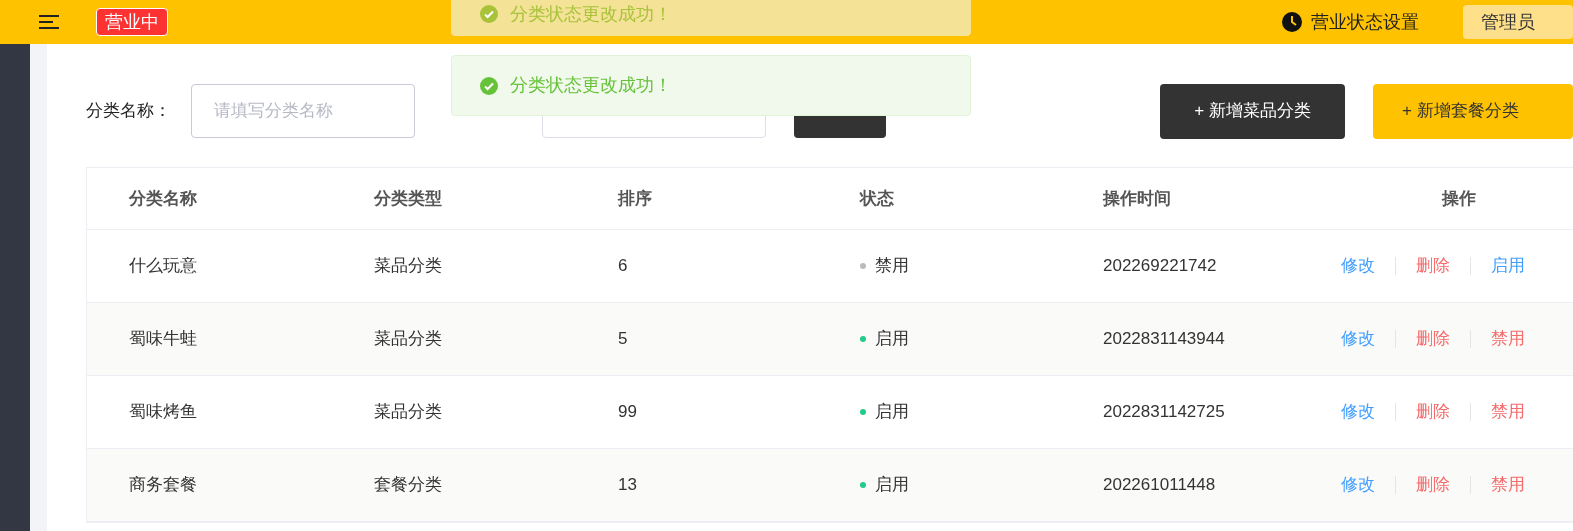 The width and height of the screenshot is (1573, 531). Describe the element at coordinates (623, 266) in the screenshot. I see `table-cell-text: 6` at that location.